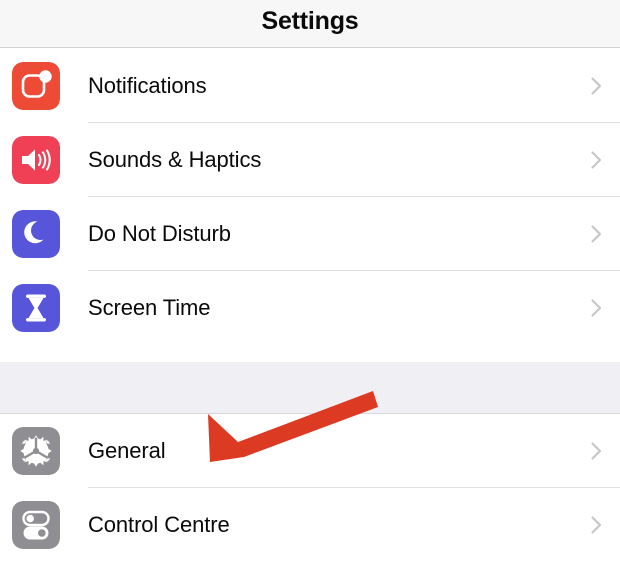  Describe the element at coordinates (159, 233) in the screenshot. I see `settings-row-label: Do Not Disturb` at that location.